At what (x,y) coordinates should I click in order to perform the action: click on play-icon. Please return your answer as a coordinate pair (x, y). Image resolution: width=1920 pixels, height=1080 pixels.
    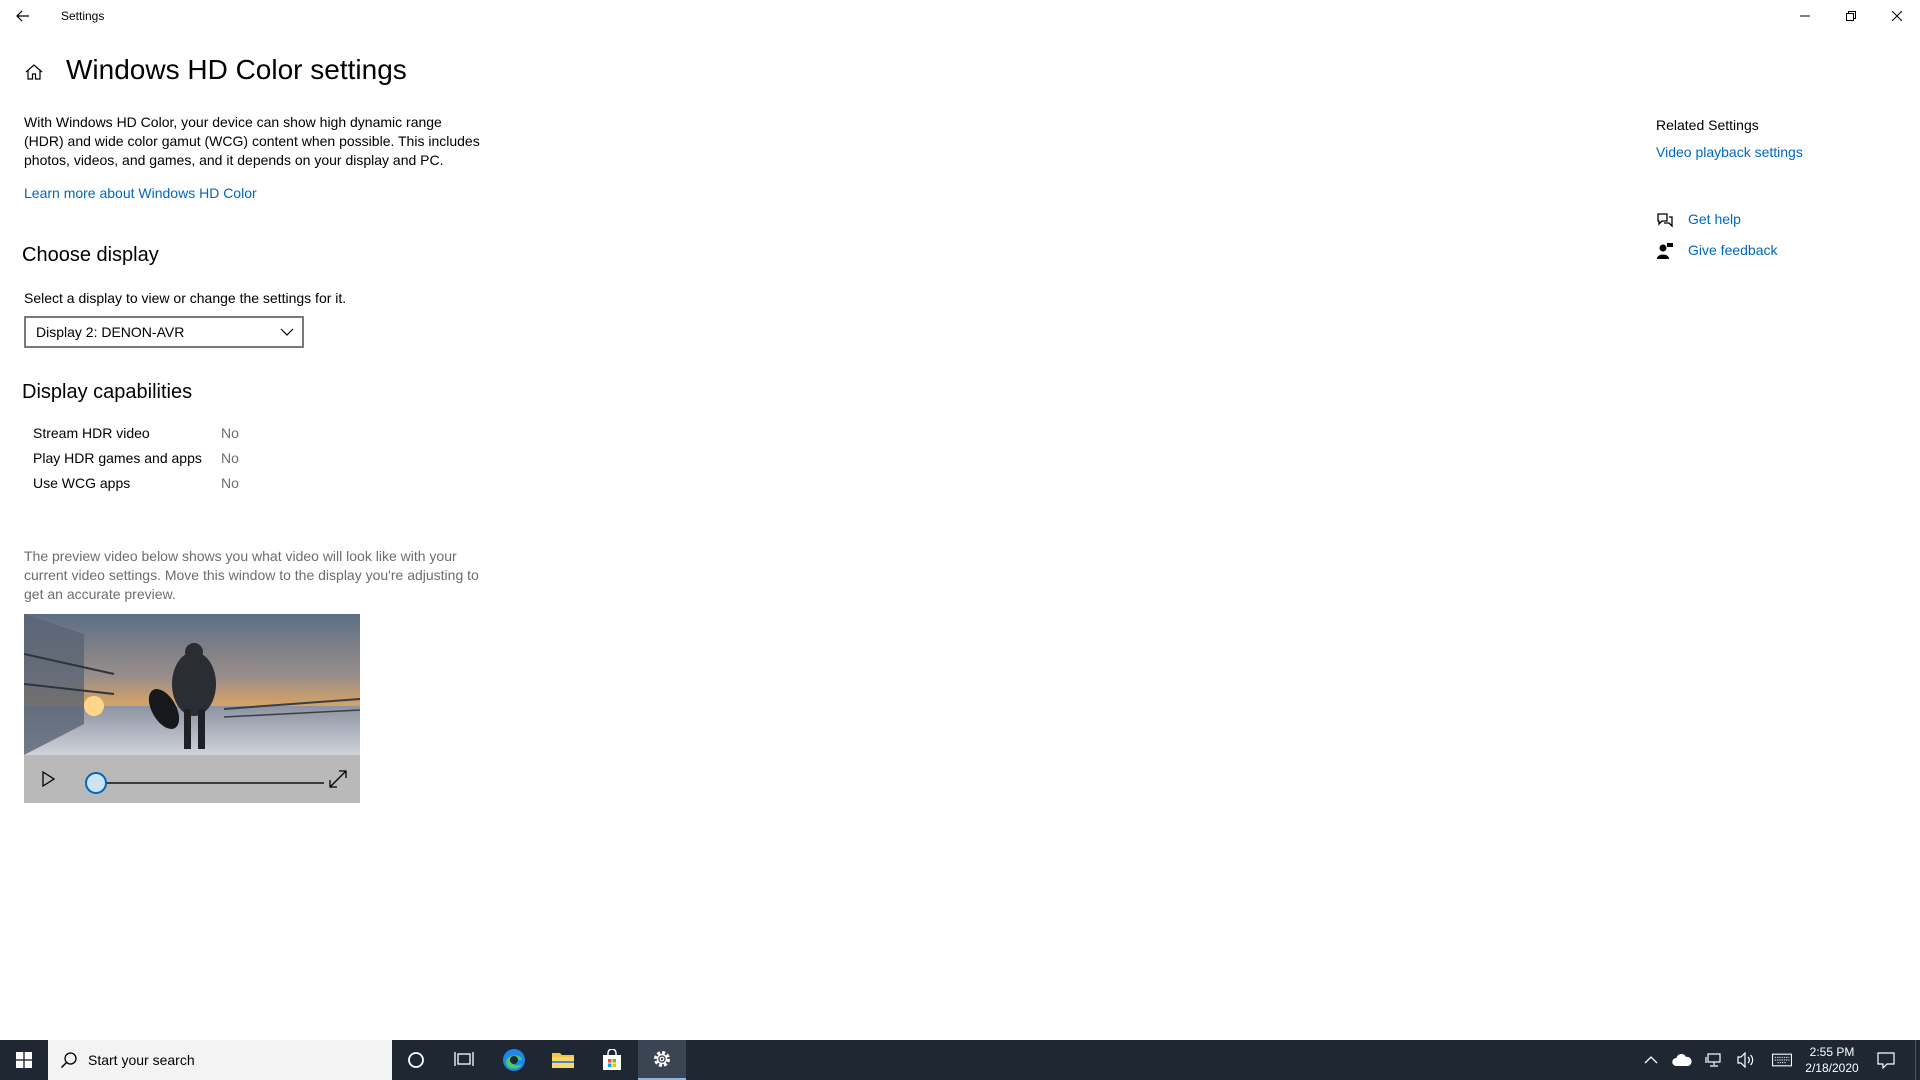
    Looking at the image, I should click on (49, 779).